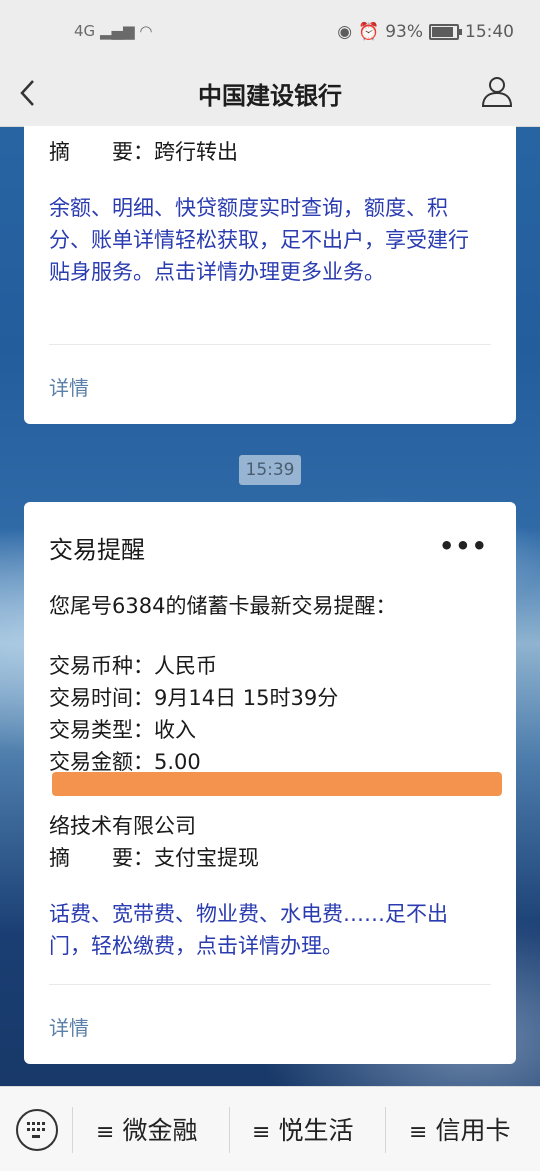 The width and height of the screenshot is (540, 1171). I want to click on counterparty-line: 络技术有限公司, so click(122, 826).